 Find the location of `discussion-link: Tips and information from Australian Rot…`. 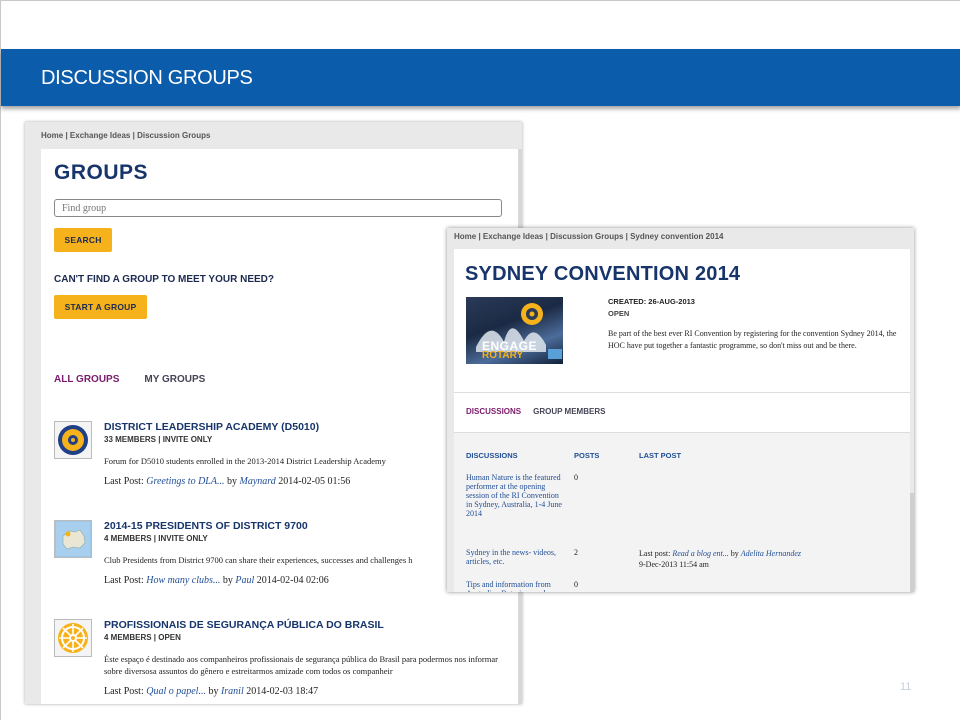

discussion-link: Tips and information from Australian Rot… is located at coordinates (516, 586).